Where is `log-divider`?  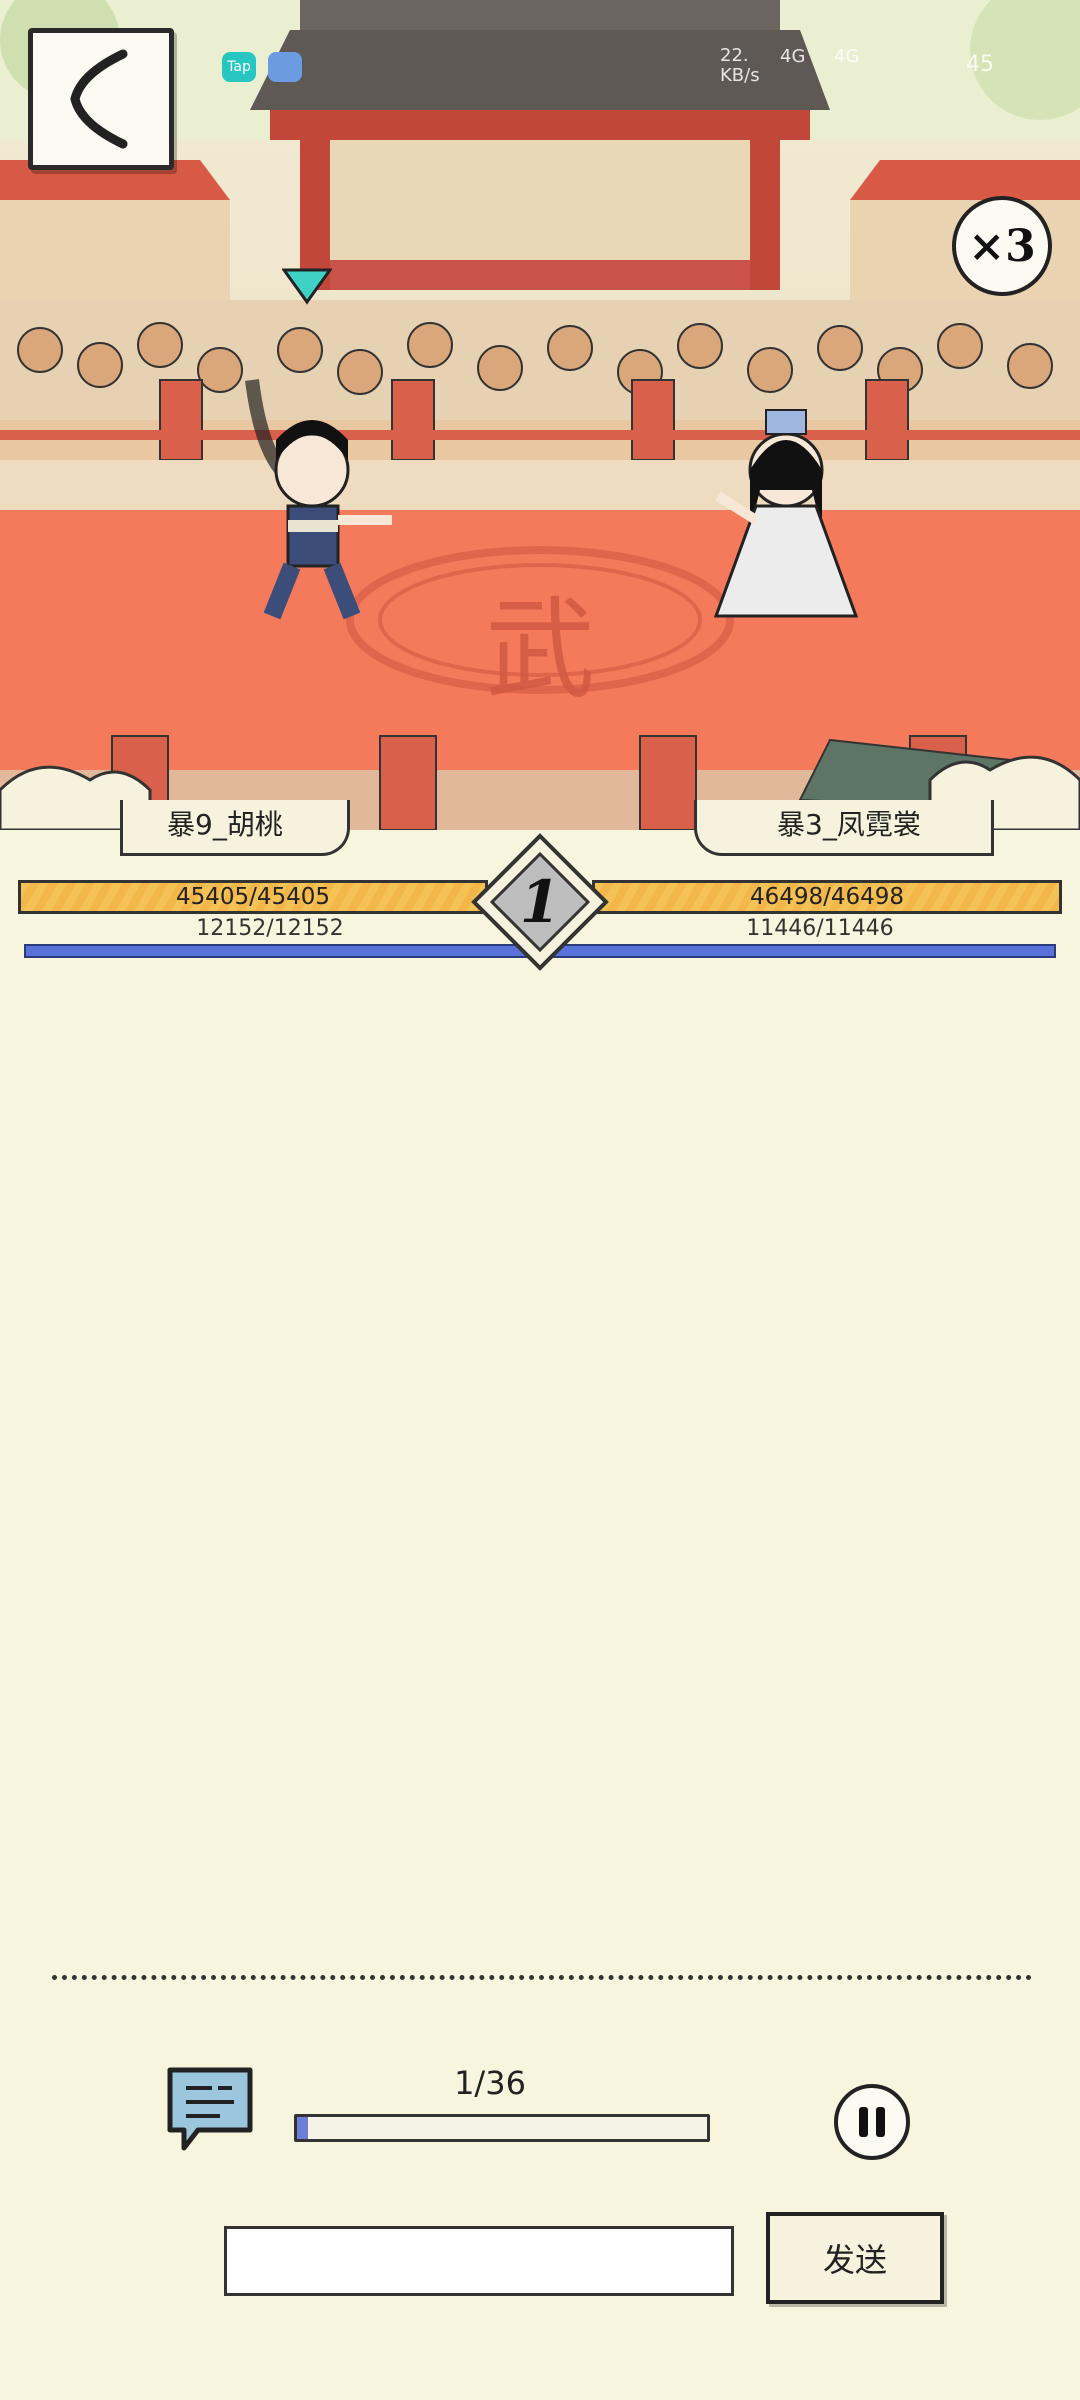
log-divider is located at coordinates (542, 1977).